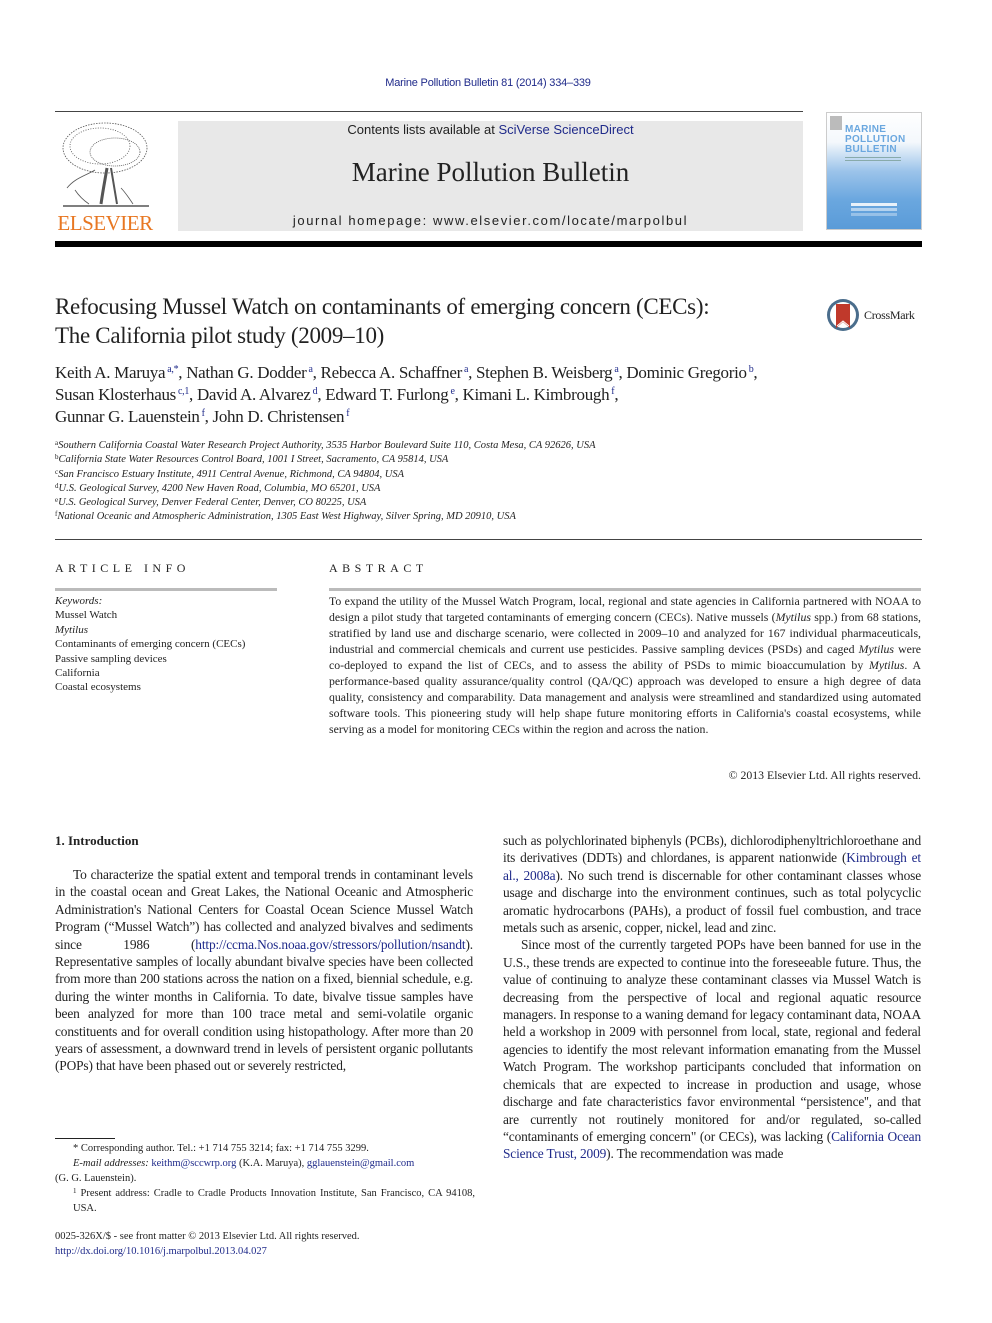  I want to click on header-thick-rule, so click(488, 244).